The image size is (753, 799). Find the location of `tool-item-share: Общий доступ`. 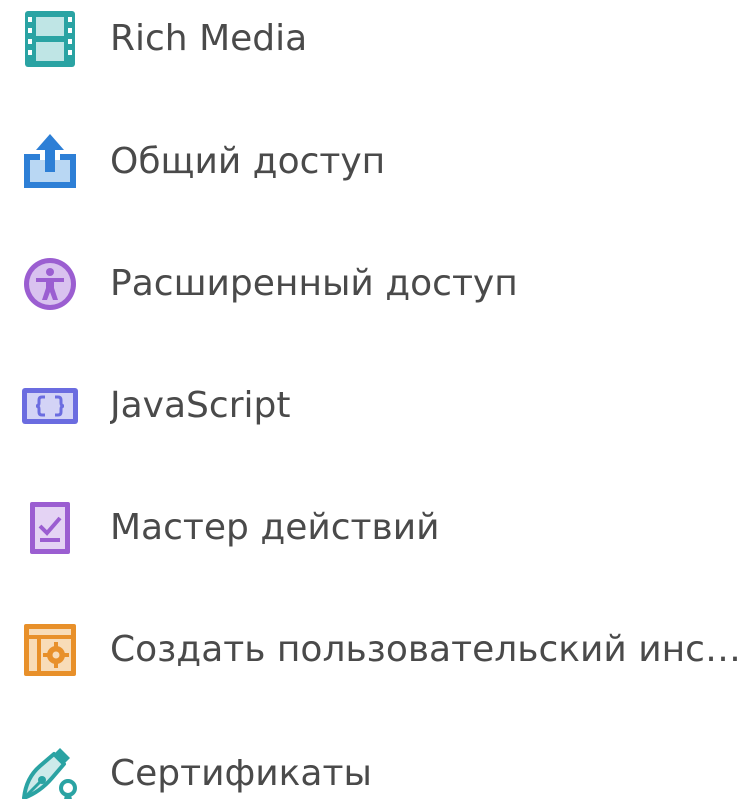

tool-item-share: Общий доступ is located at coordinates (376, 162).